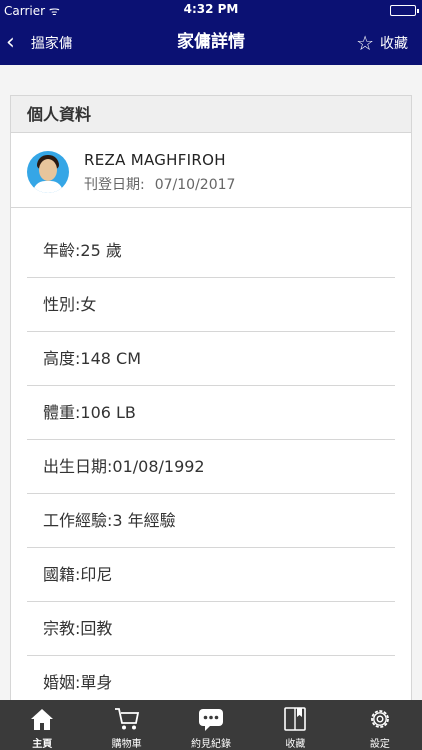 The height and width of the screenshot is (750, 422). Describe the element at coordinates (211, 467) in the screenshot. I see `detail-row-birthdate: 出生日期:01/08/1992` at that location.